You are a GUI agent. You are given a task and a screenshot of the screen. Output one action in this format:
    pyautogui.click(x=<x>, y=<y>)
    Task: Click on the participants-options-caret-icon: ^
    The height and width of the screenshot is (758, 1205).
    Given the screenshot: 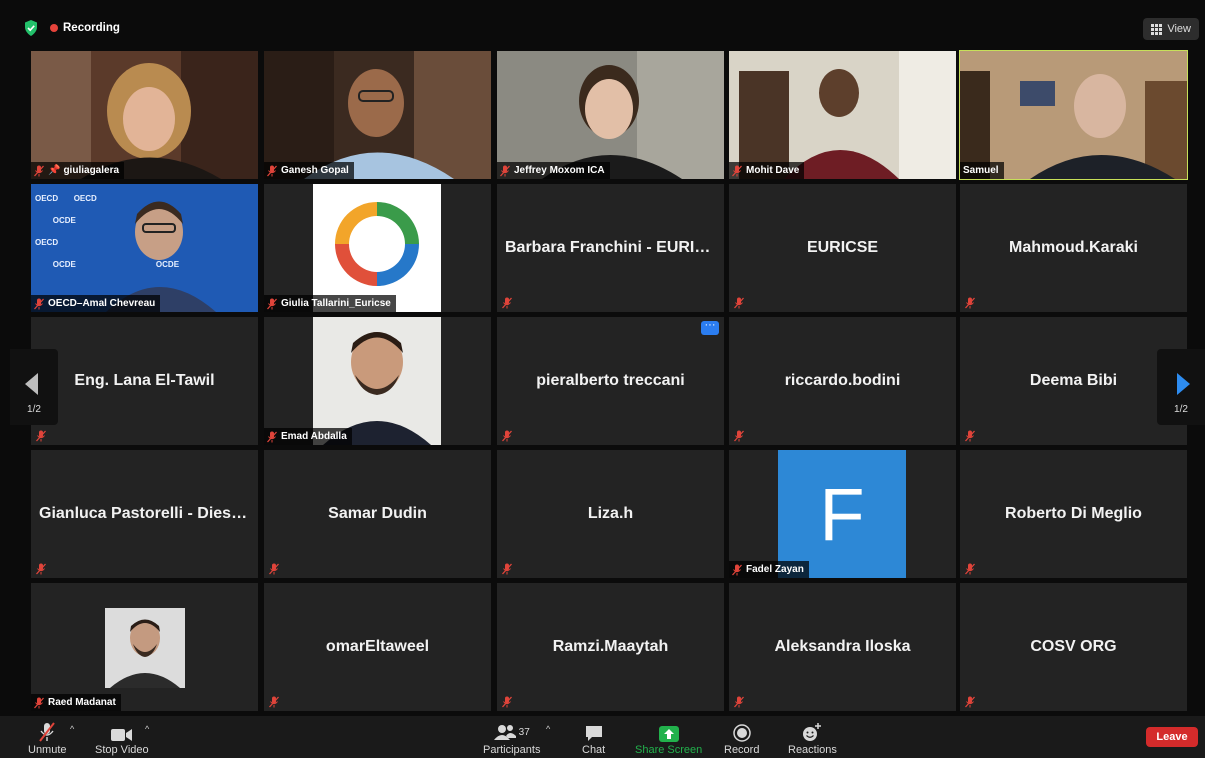 What is the action you would take?
    pyautogui.click(x=548, y=729)
    